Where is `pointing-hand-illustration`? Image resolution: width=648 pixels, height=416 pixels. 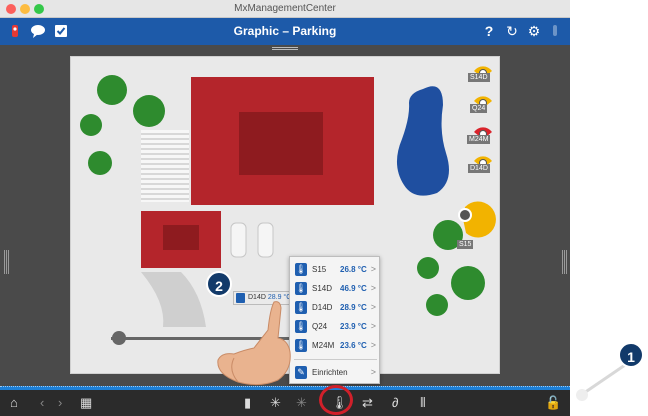 pointing-hand-illustration is located at coordinates (254, 343).